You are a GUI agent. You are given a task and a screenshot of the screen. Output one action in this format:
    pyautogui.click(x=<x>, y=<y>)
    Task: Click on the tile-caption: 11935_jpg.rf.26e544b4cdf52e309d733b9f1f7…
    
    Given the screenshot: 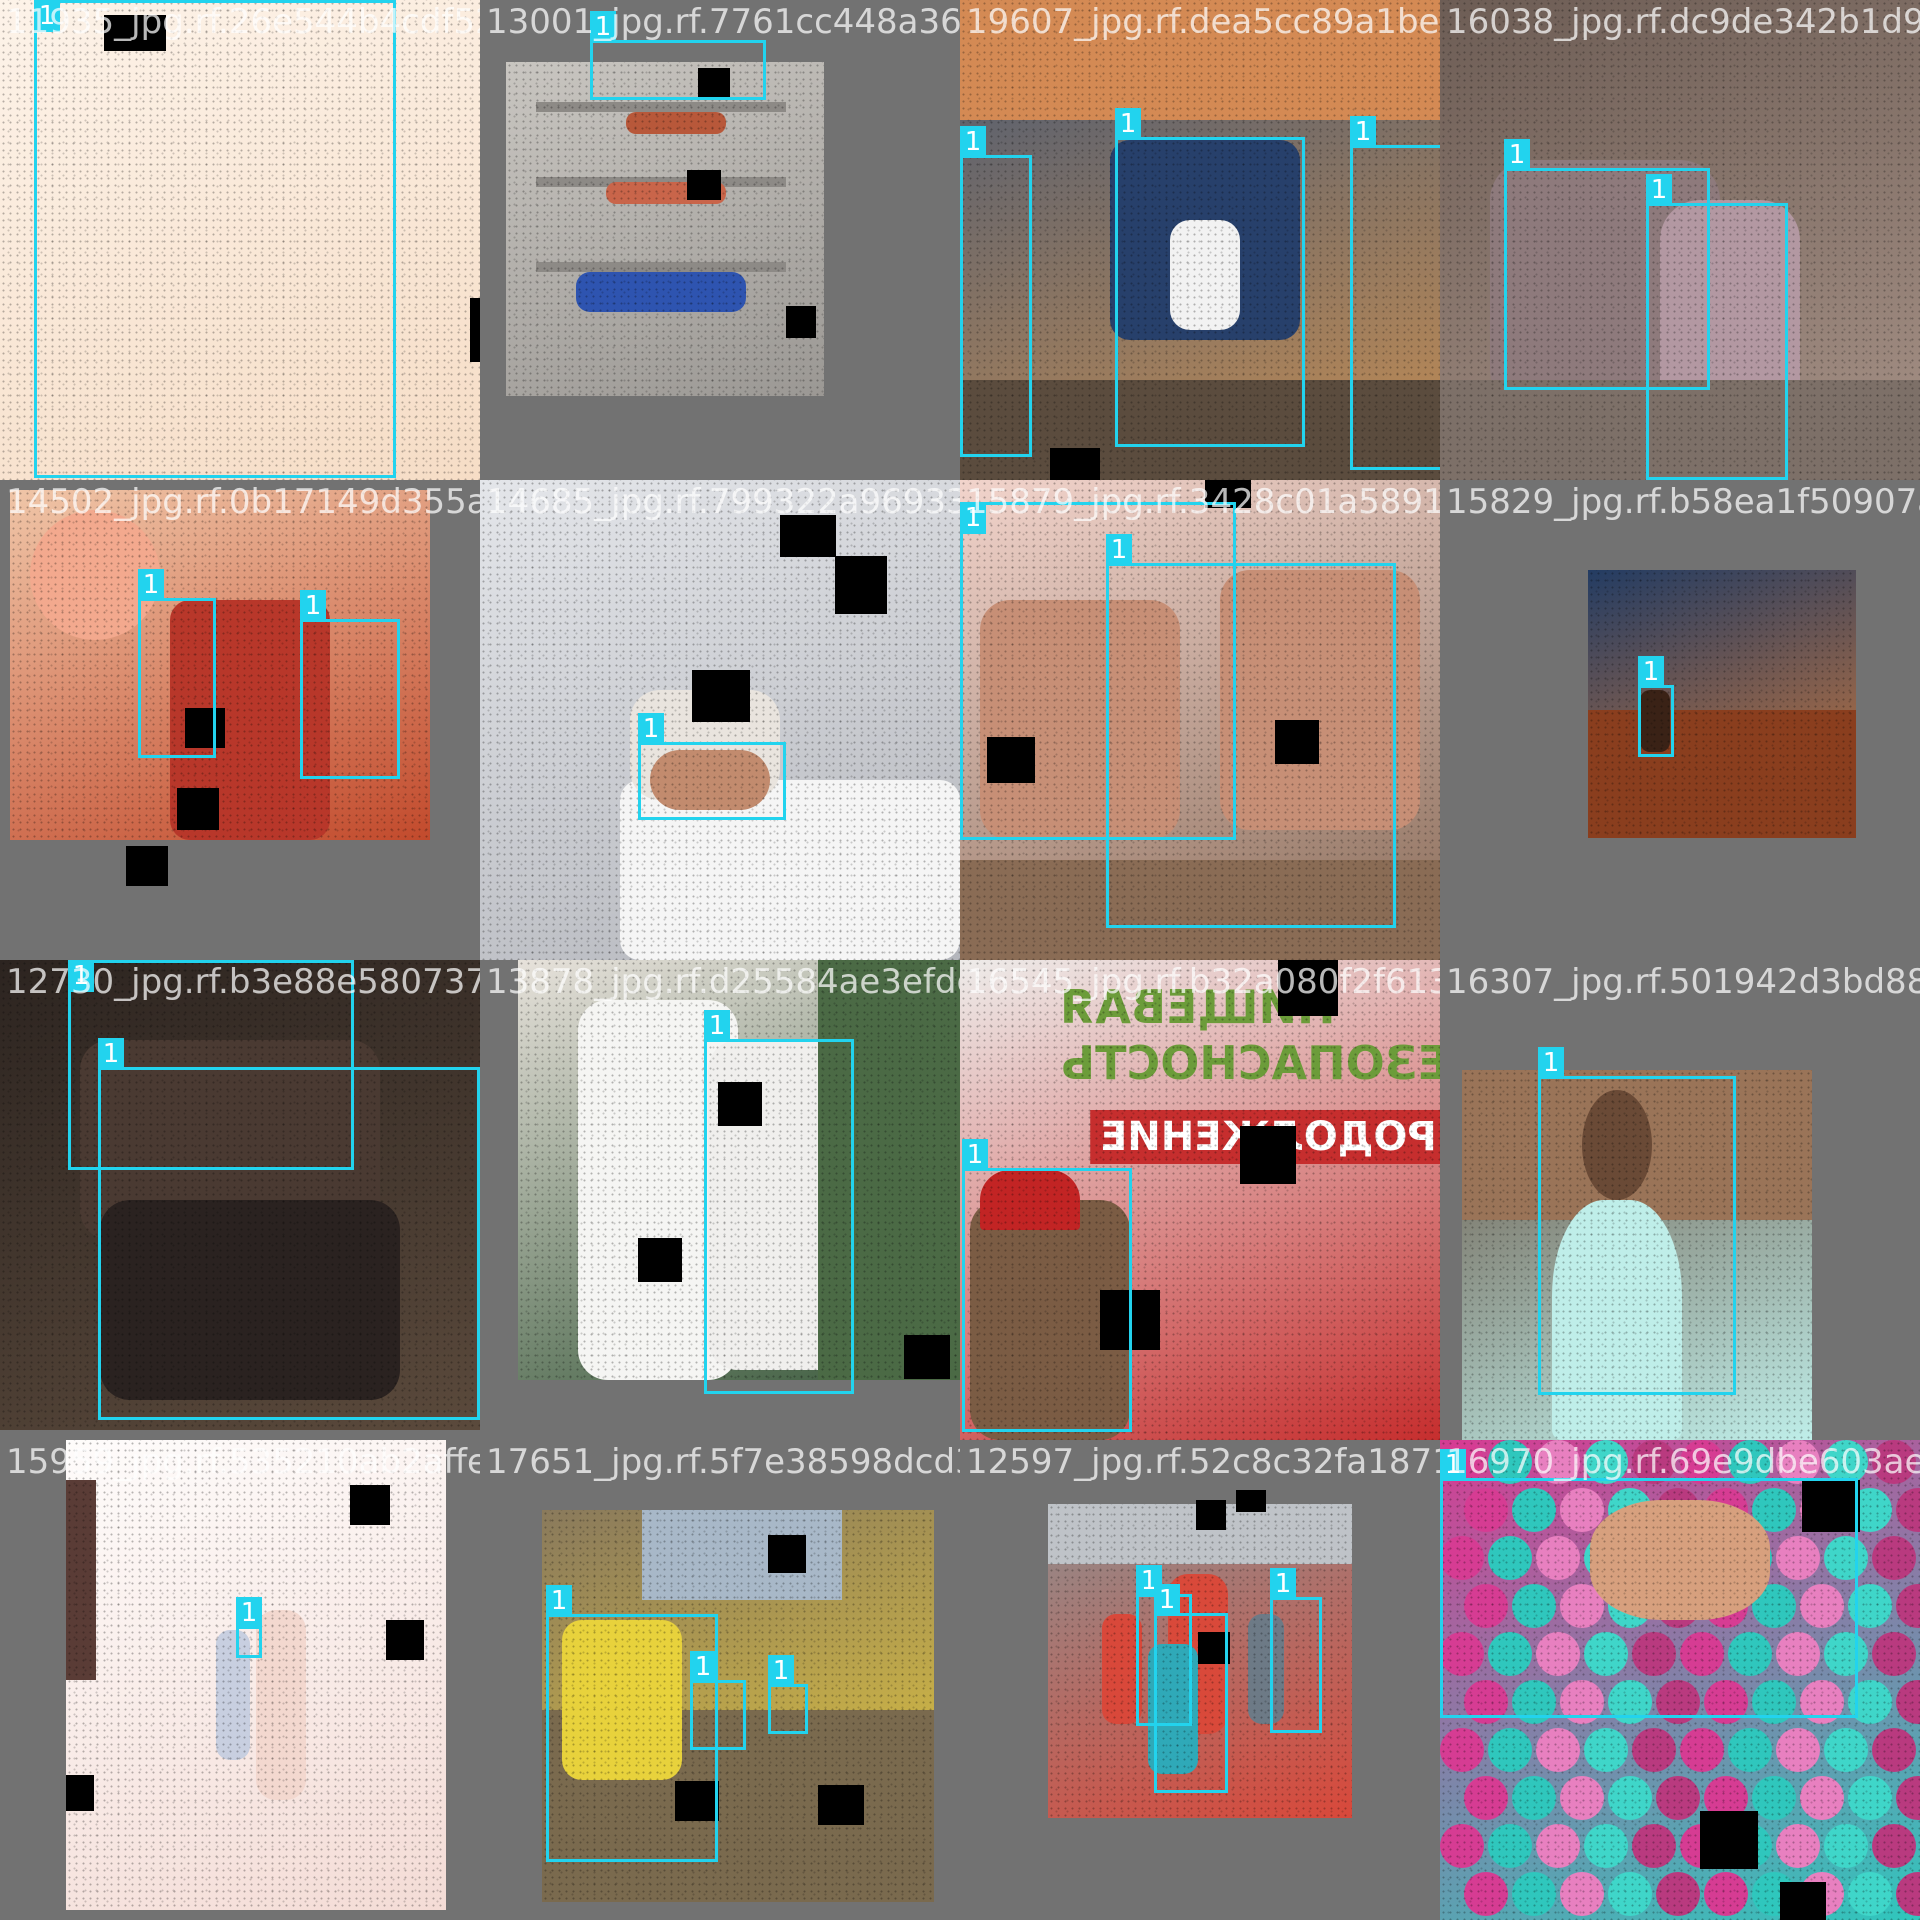 What is the action you would take?
    pyautogui.click(x=243, y=22)
    